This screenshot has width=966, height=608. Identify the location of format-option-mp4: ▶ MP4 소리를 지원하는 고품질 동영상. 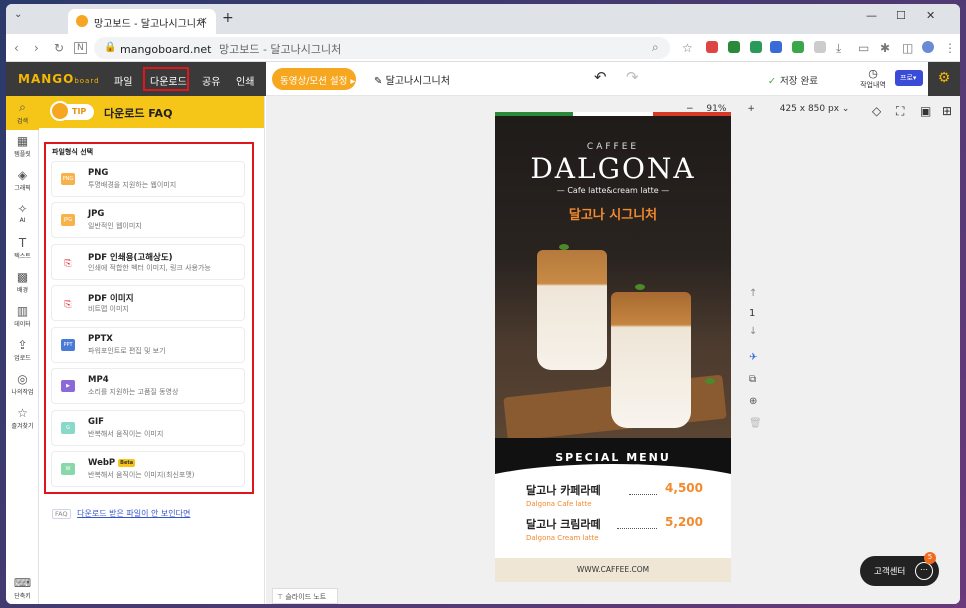
(148, 386).